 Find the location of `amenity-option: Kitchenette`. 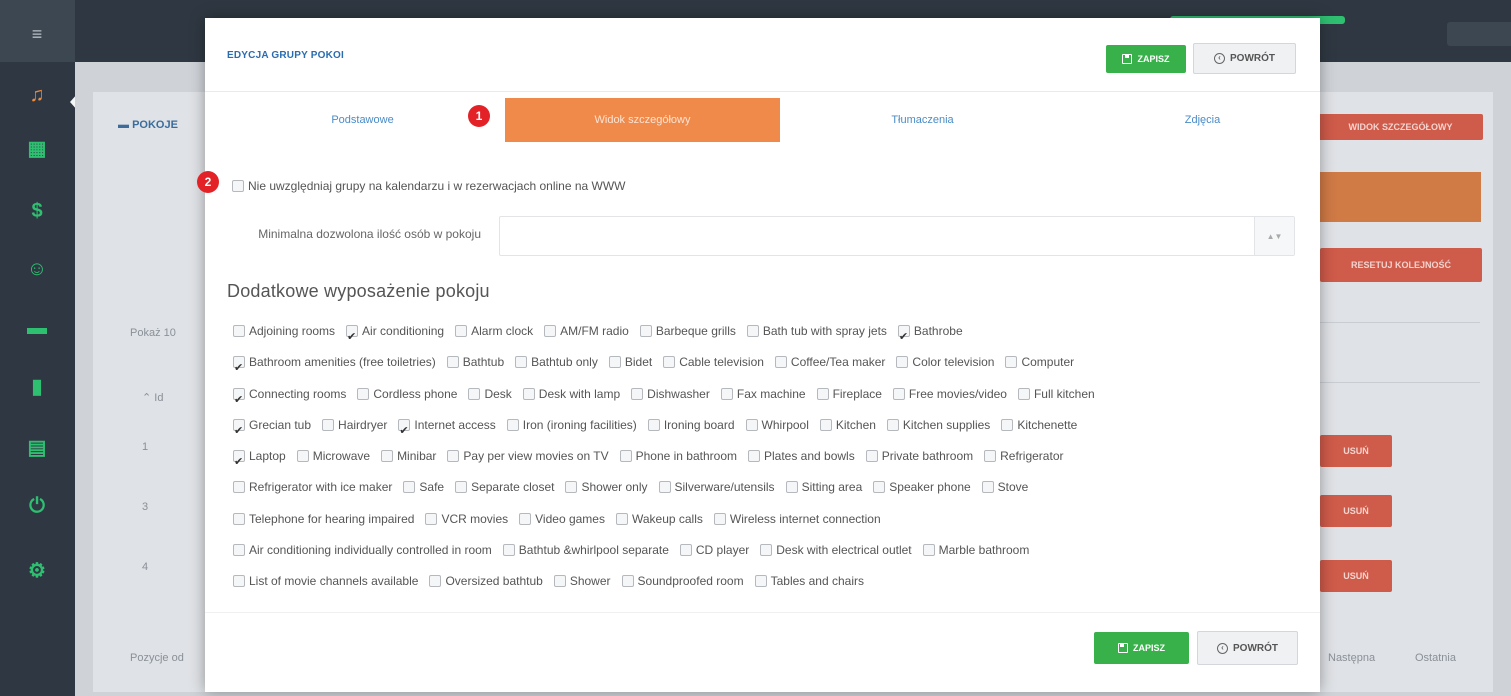

amenity-option: Kitchenette is located at coordinates (1039, 425).